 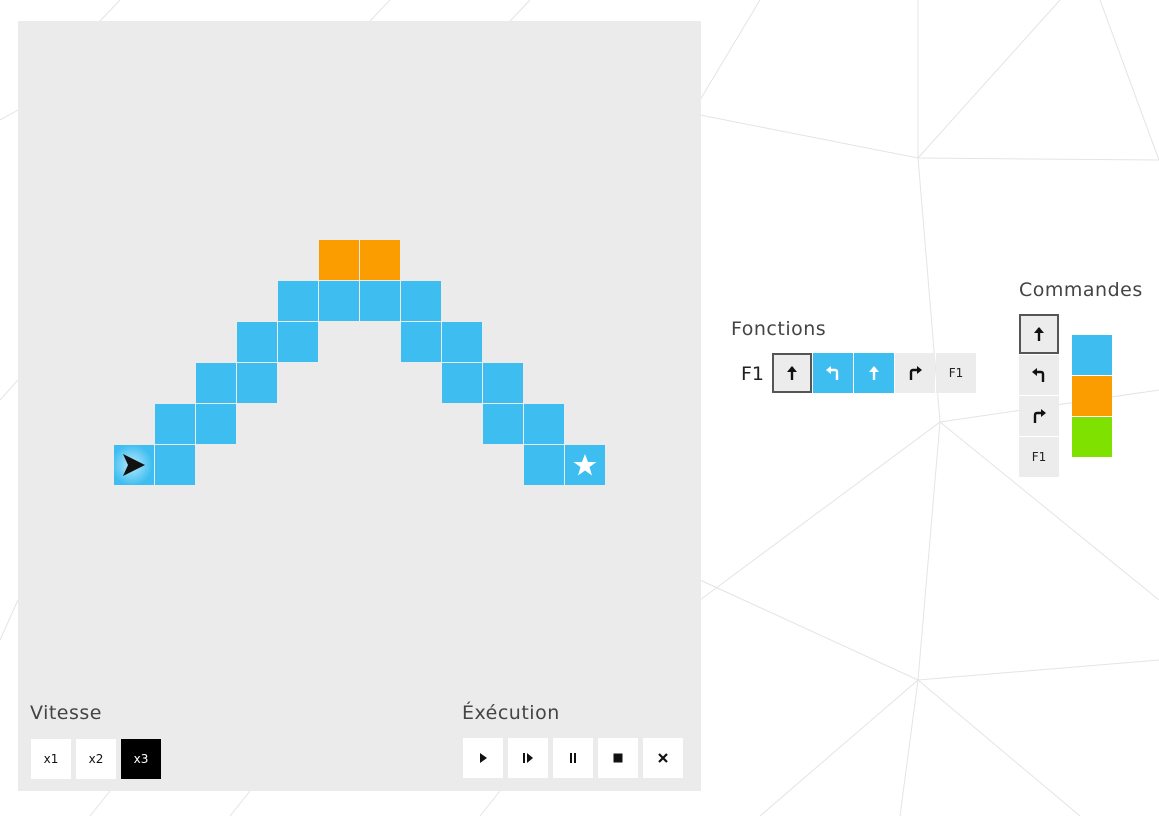 I want to click on color-swatch-blue, so click(x=1092, y=355).